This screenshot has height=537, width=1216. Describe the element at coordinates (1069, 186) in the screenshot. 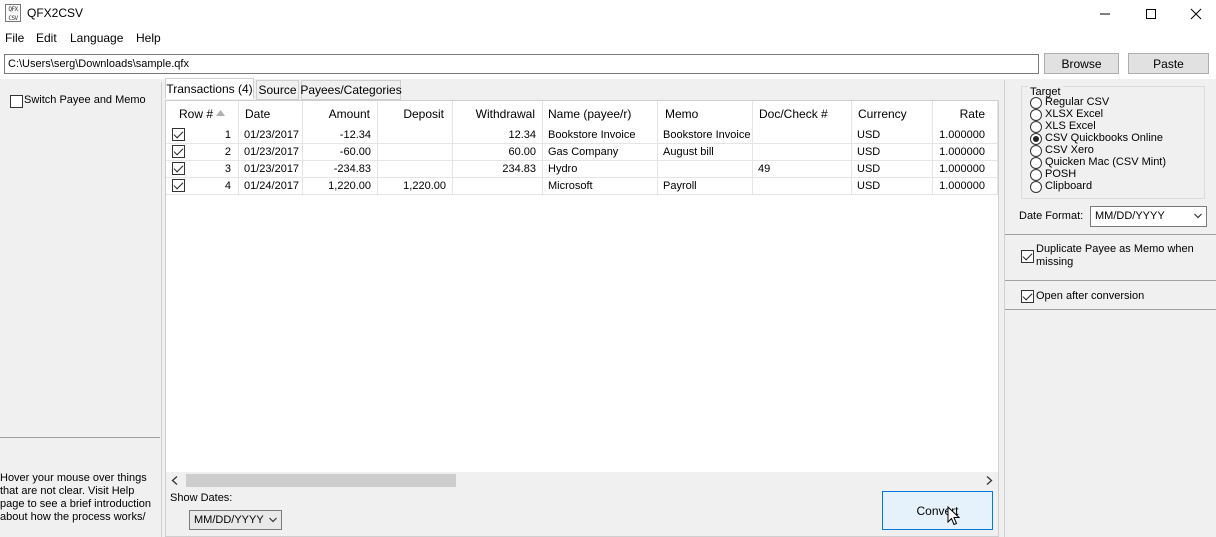

I see `target-option-label: Clipboard` at that location.